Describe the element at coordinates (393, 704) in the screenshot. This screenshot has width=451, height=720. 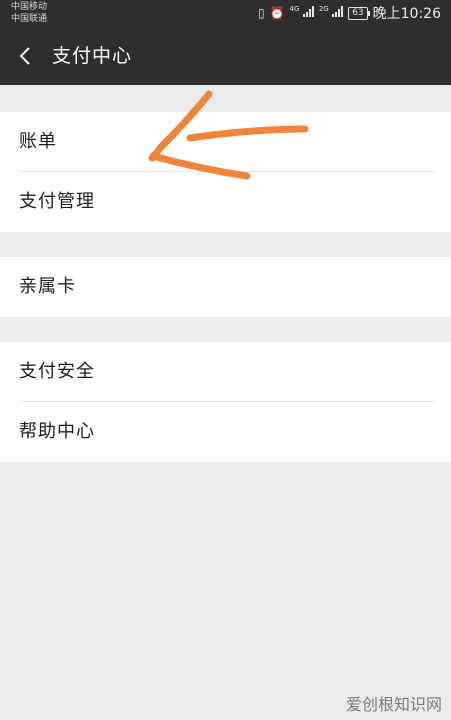
I see `watermark: 爱创根知识网` at that location.